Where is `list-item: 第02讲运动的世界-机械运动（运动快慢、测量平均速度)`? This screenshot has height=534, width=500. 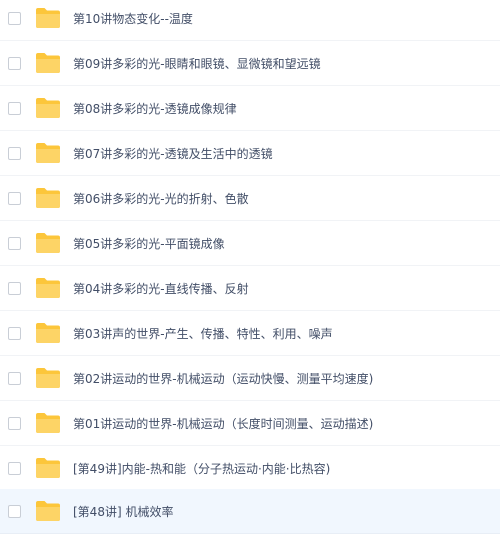
list-item: 第02讲运动的世界-机械运动（运动快慢、测量平均速度) is located at coordinates (250, 378).